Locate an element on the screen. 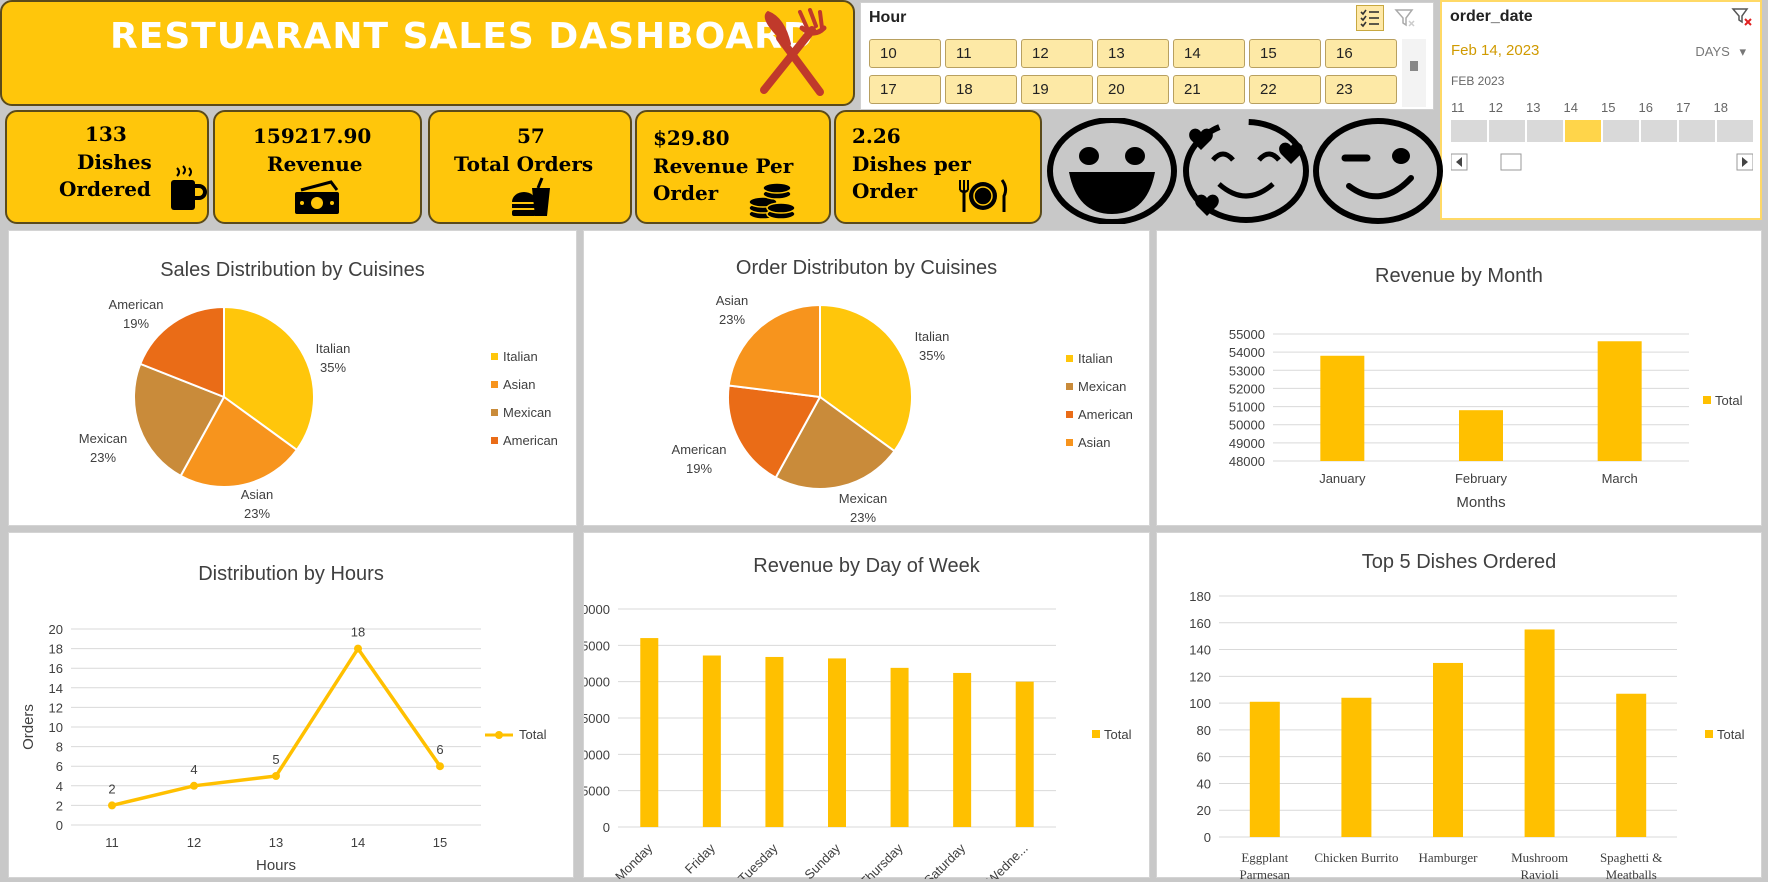  y-tick-label: 10000 is located at coordinates (597, 754).